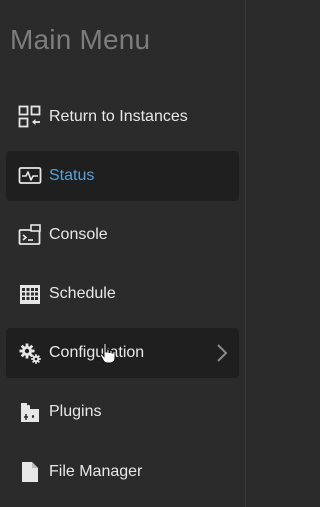 Image resolution: width=320 pixels, height=507 pixels. I want to click on menu-item-label: Plugins, so click(75, 411).